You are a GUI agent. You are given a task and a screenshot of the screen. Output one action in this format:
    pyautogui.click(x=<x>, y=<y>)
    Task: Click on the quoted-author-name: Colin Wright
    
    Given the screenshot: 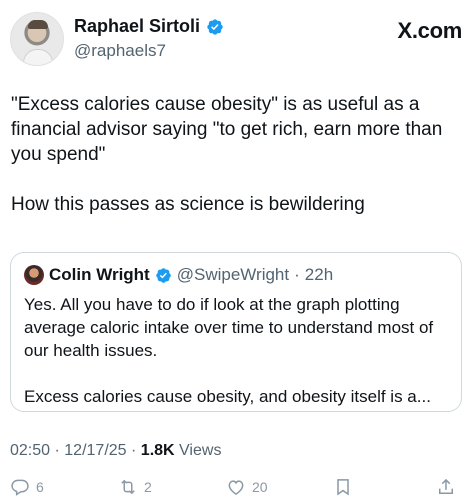 What is the action you would take?
    pyautogui.click(x=99, y=275)
    